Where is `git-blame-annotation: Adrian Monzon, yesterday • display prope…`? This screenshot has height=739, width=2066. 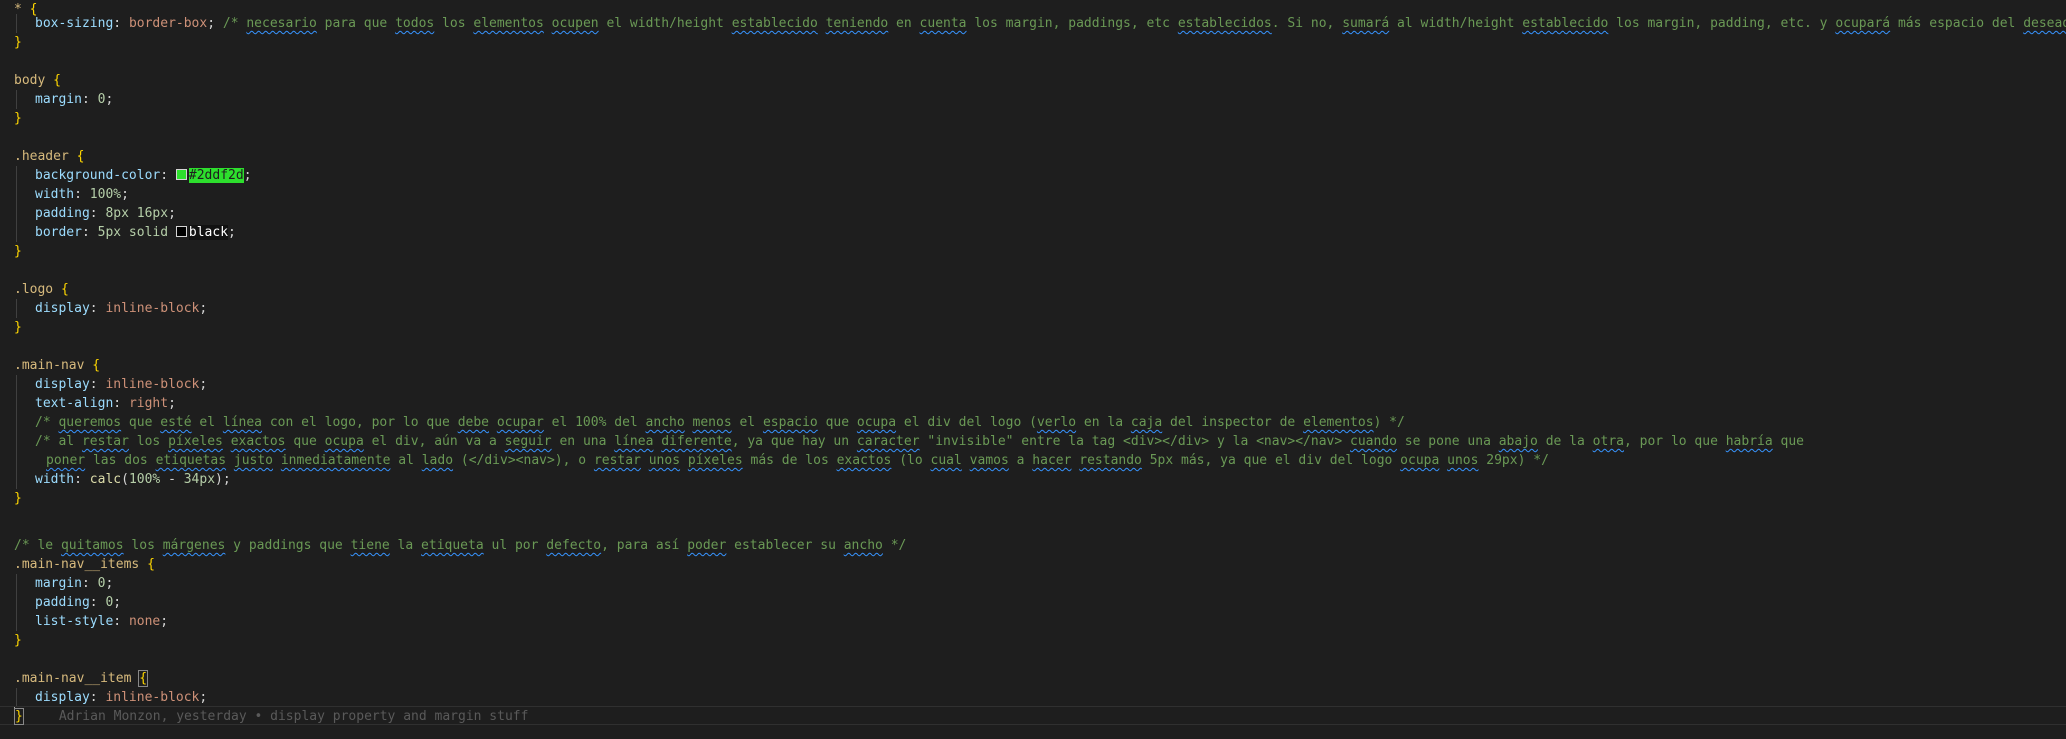 git-blame-annotation: Adrian Monzon, yesterday • display prope… is located at coordinates (293, 716).